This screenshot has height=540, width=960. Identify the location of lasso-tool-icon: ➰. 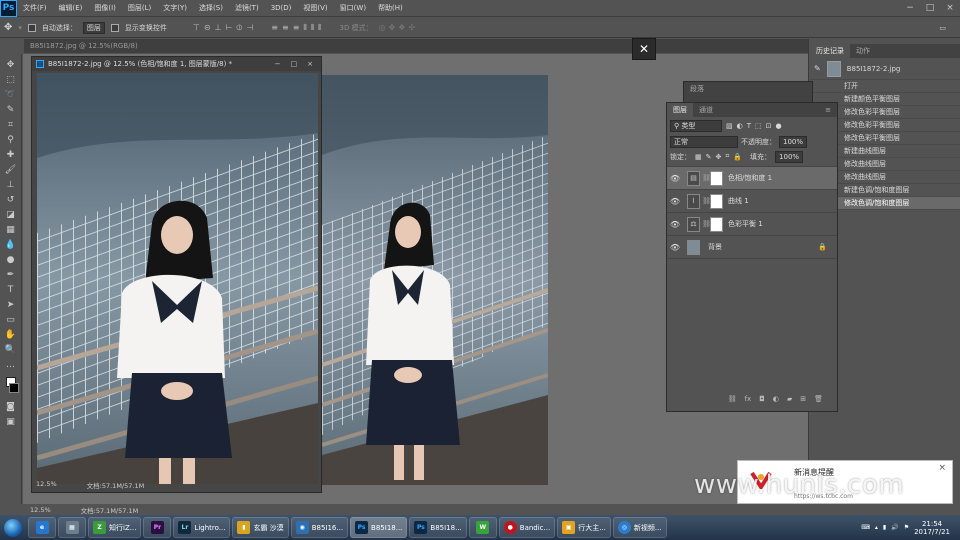
(11, 95).